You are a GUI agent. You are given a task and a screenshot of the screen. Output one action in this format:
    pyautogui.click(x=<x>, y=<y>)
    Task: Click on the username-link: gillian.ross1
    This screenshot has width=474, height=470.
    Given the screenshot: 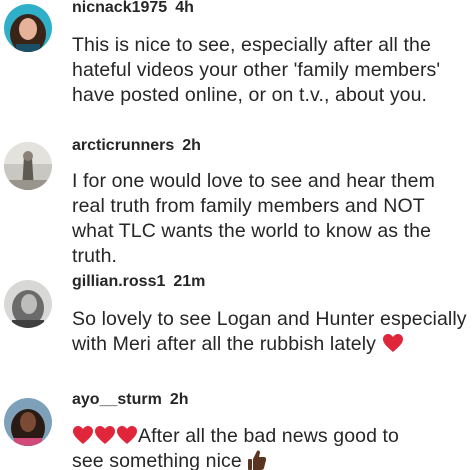 What is the action you would take?
    pyautogui.click(x=118, y=281)
    